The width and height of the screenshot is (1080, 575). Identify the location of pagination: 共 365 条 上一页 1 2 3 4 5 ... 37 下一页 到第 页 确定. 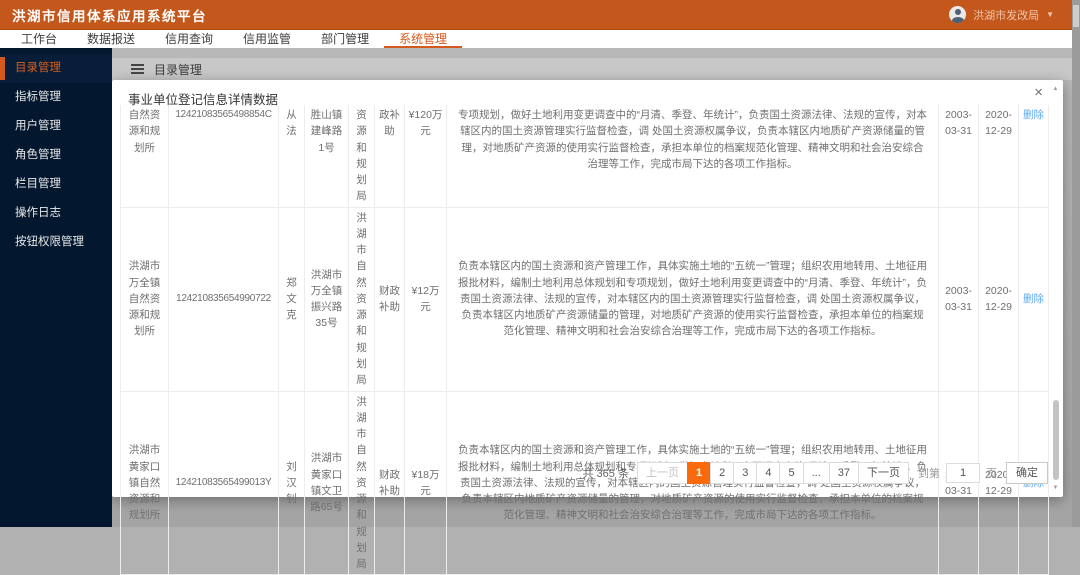
(815, 473).